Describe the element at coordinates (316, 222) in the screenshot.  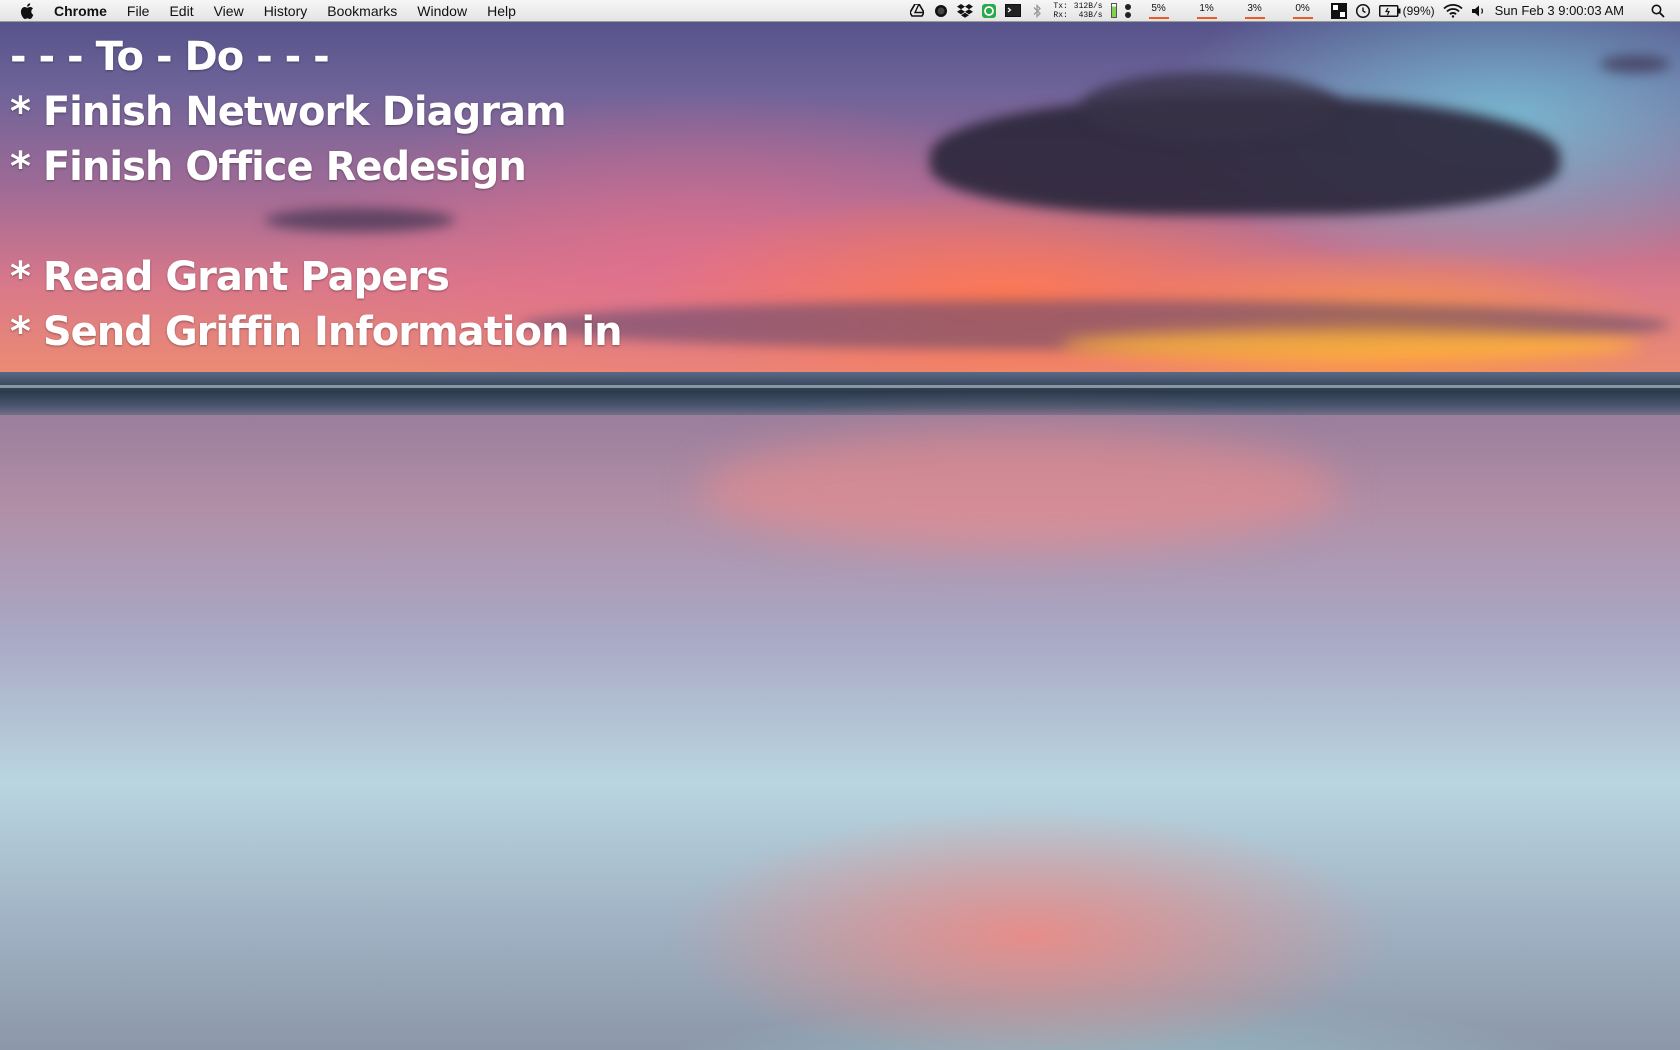
I see `todo-item-blank` at that location.